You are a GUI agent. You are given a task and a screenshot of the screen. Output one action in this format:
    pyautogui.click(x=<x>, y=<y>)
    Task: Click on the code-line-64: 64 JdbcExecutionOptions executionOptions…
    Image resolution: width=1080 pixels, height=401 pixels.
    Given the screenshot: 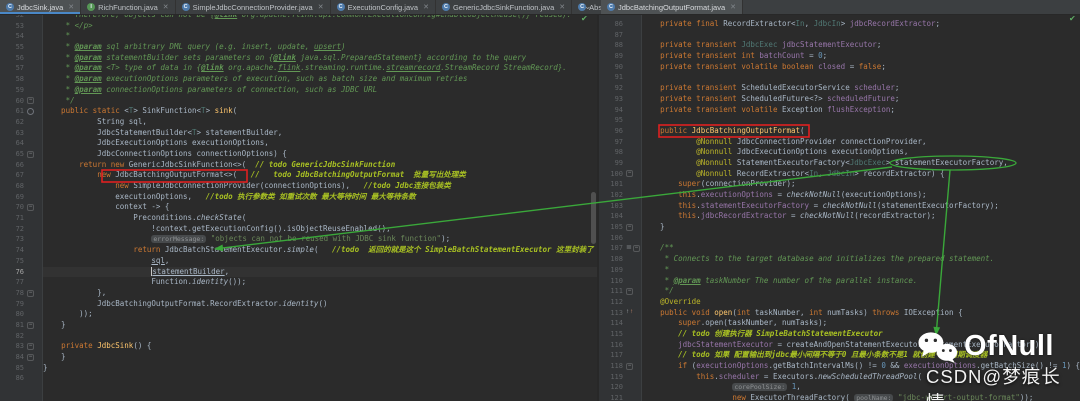 What is the action you would take?
    pyautogui.click(x=298, y=143)
    